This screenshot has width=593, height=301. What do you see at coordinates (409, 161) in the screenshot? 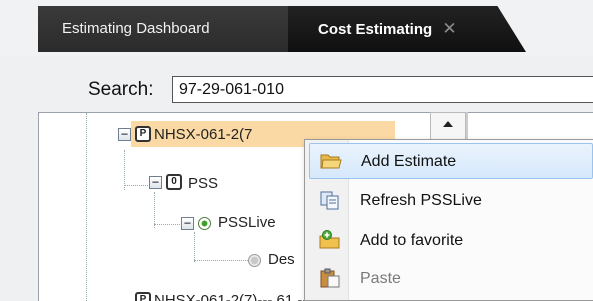
I see `menu-item-label: Add Estimate` at bounding box center [409, 161].